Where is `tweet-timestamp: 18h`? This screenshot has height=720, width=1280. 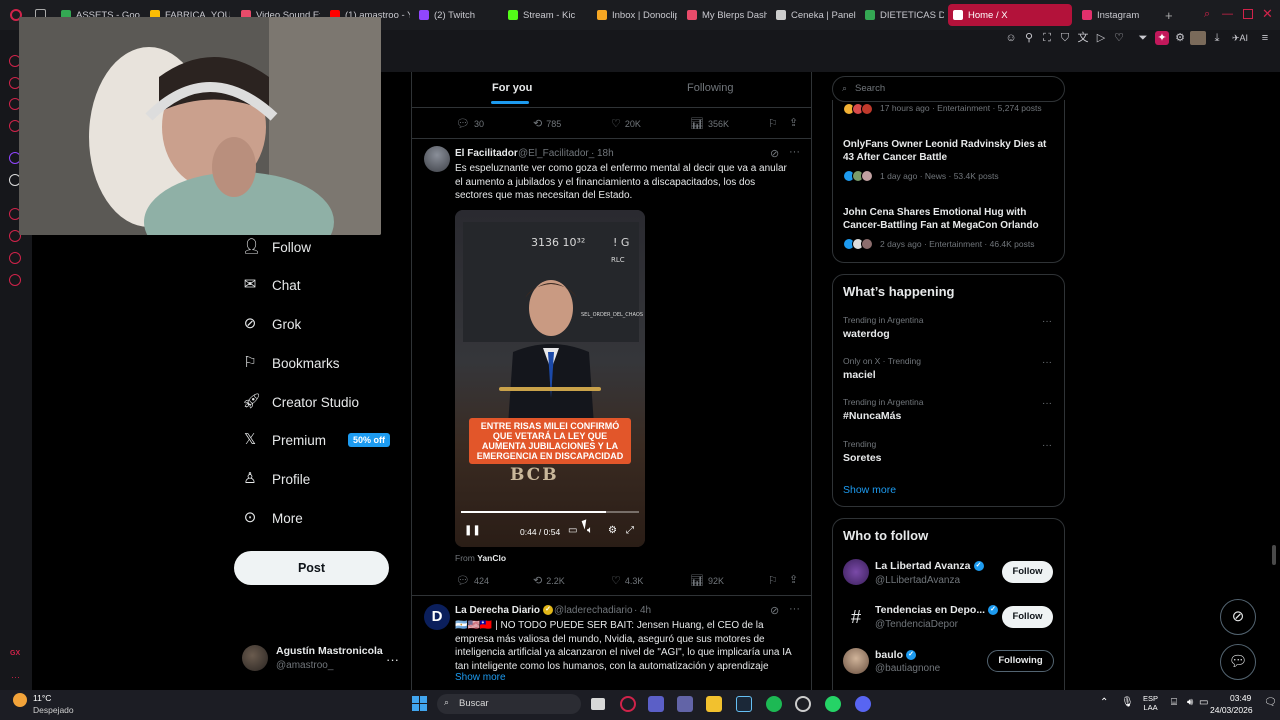 tweet-timestamp: 18h is located at coordinates (605, 153).